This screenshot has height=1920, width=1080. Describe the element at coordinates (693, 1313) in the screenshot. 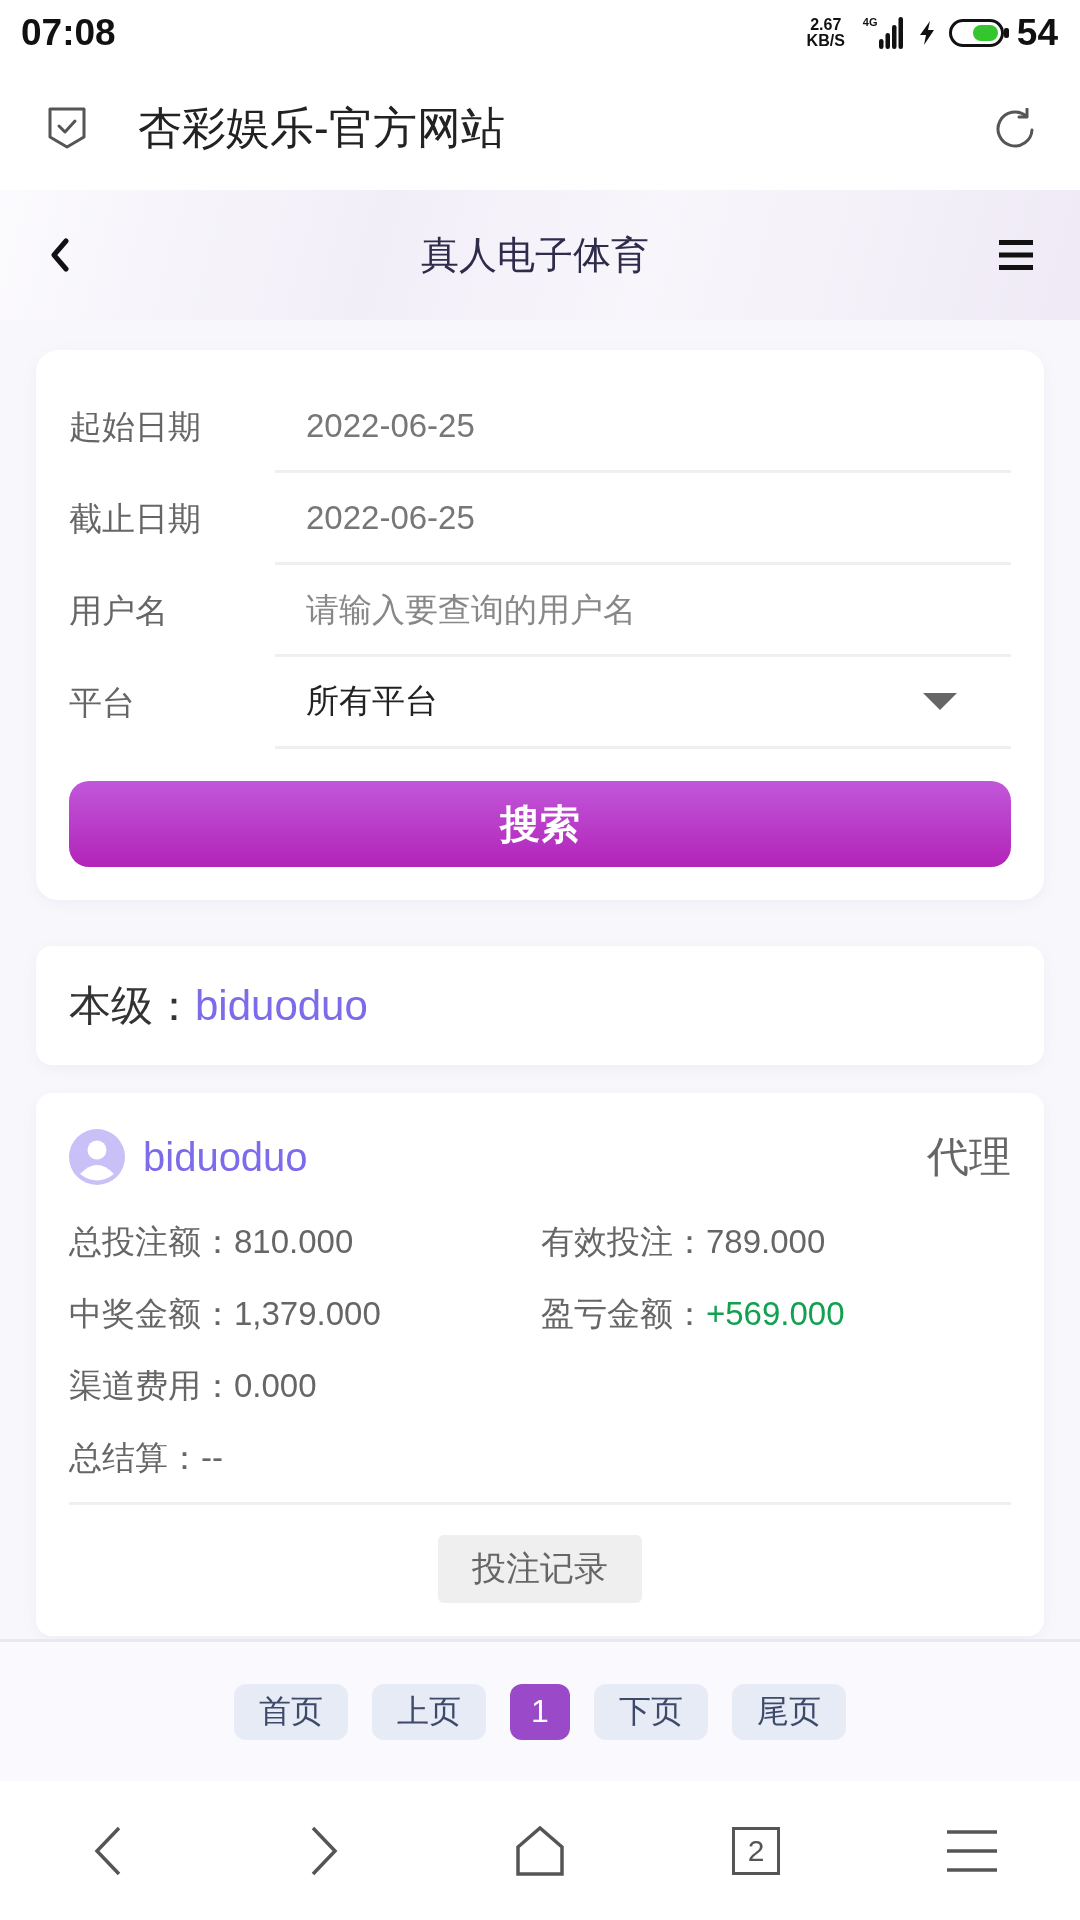

I see `stat-text: 盈亏金额：+569.000` at that location.